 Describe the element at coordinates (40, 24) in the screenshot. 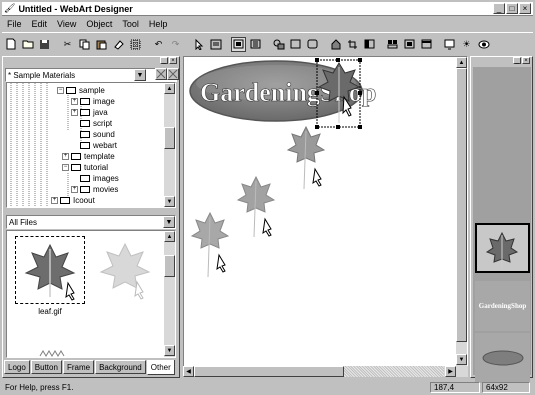

I see `menu-edit: Edit` at that location.